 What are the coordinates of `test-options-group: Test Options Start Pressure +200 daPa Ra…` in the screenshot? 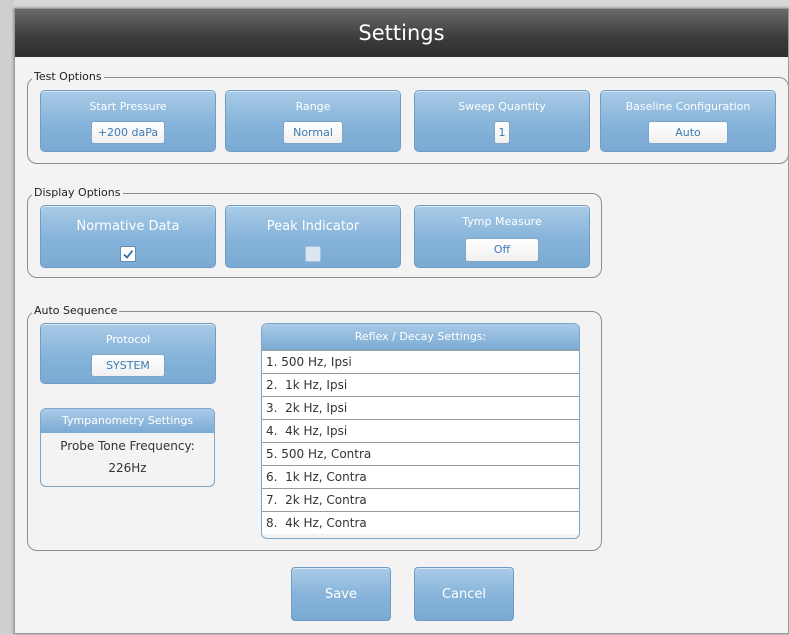 It's located at (407, 116).